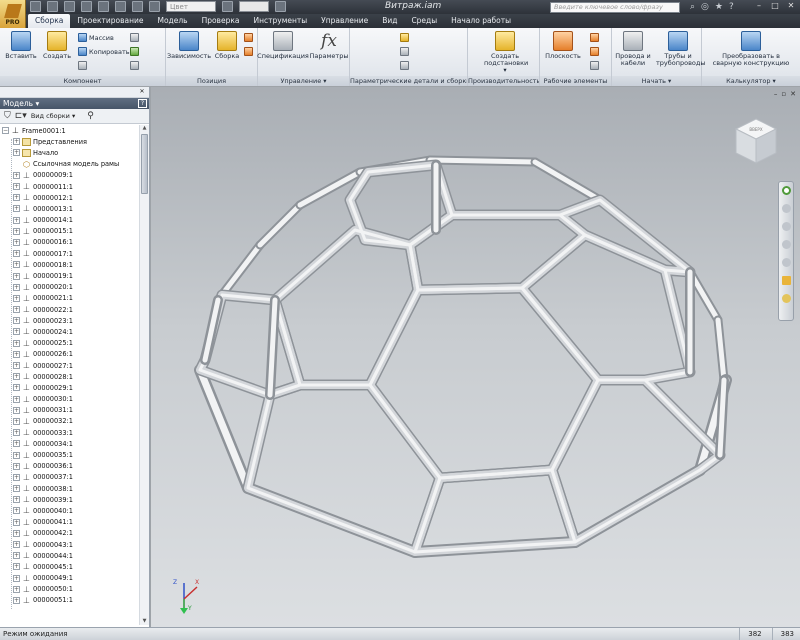 The width and height of the screenshot is (800, 640). Describe the element at coordinates (70, 130) in the screenshot. I see `tree-root: − ⊥ Frame0001:1` at that location.